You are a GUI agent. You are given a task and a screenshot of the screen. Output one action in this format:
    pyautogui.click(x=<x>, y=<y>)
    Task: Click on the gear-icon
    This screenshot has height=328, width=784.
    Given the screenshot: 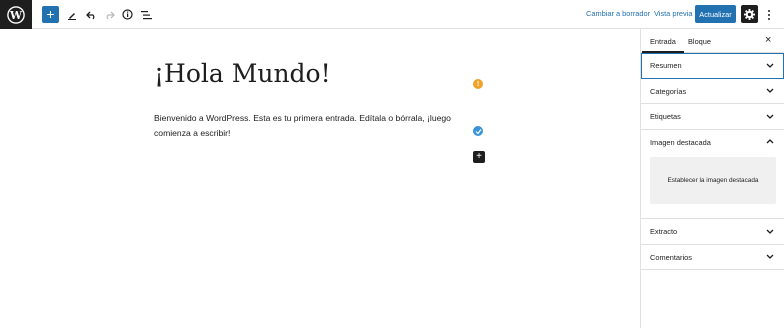 What is the action you would take?
    pyautogui.click(x=749, y=14)
    